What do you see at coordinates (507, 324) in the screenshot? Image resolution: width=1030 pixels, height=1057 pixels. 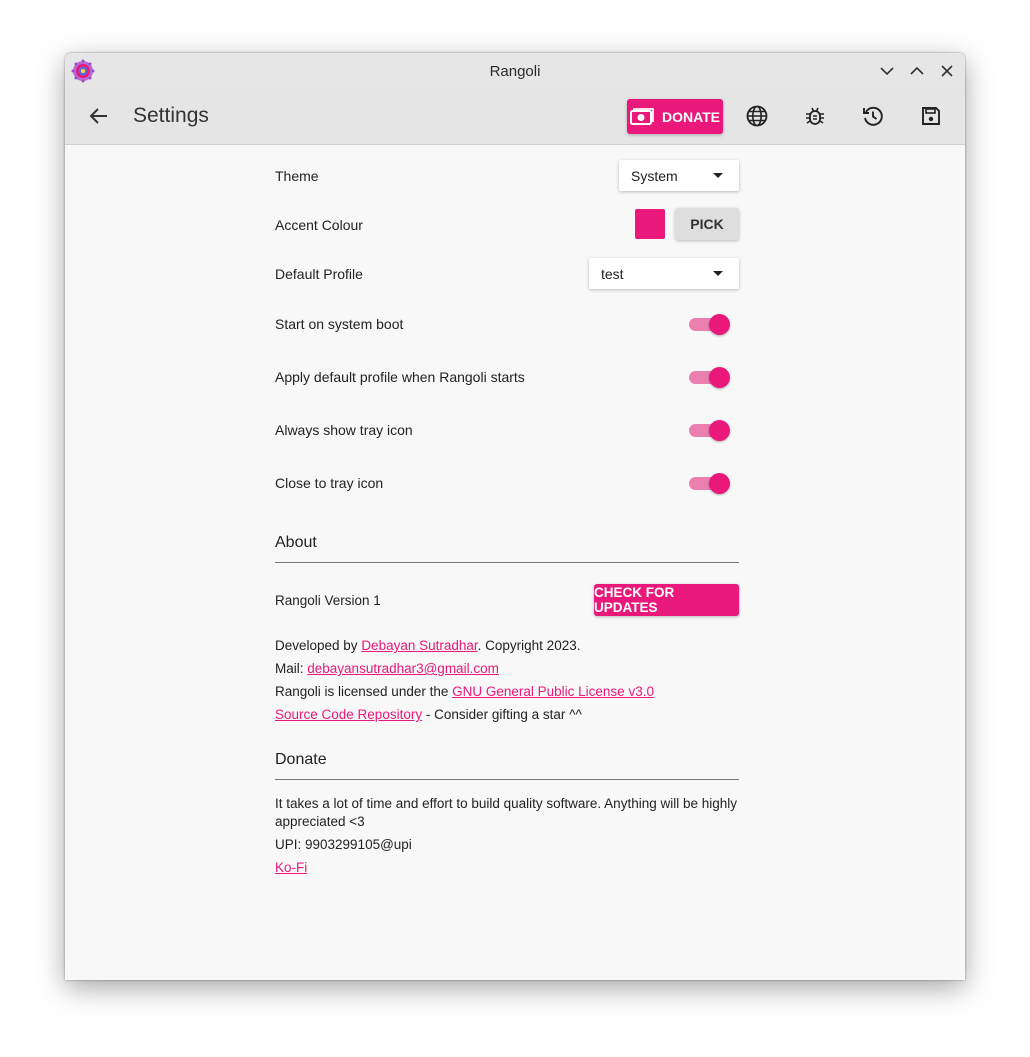 I see `toggle-row: Start on system boot` at bounding box center [507, 324].